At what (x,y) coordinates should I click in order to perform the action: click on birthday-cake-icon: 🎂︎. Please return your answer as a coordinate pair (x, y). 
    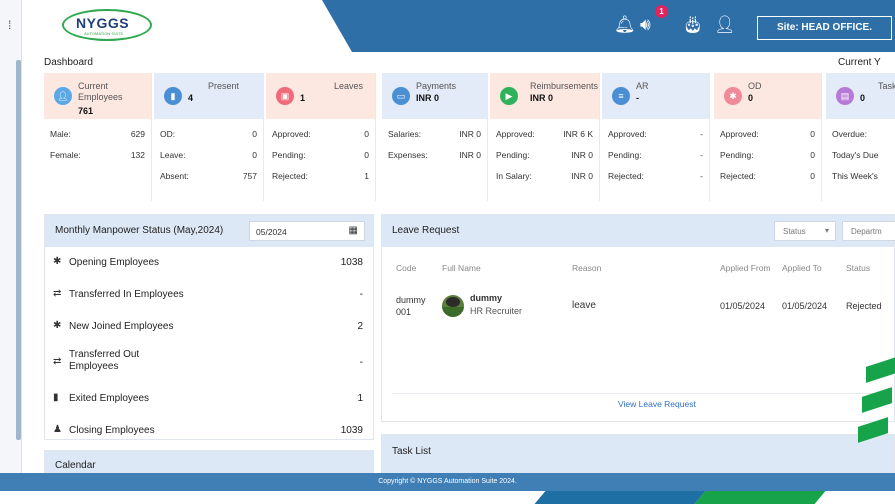
    Looking at the image, I should click on (693, 25).